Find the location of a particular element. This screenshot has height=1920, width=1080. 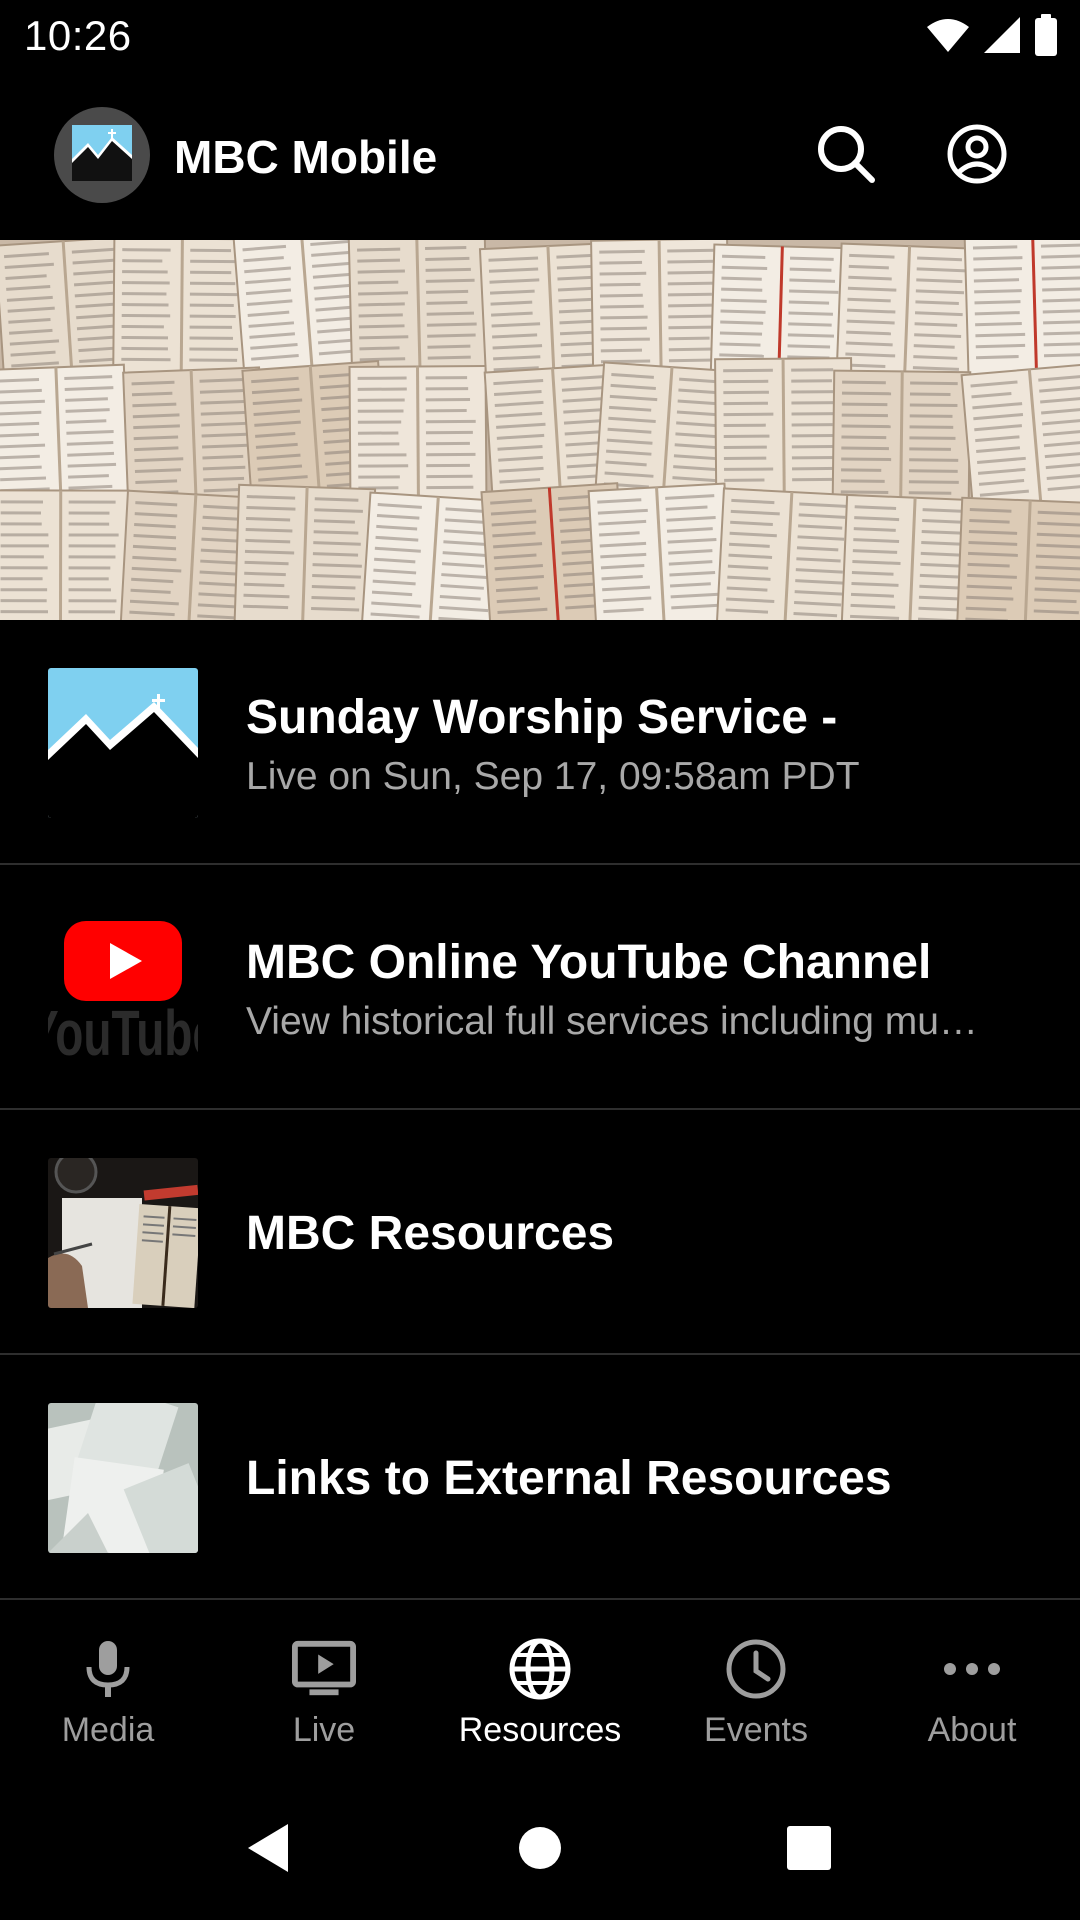

system-navigation-bar is located at coordinates (540, 1850).